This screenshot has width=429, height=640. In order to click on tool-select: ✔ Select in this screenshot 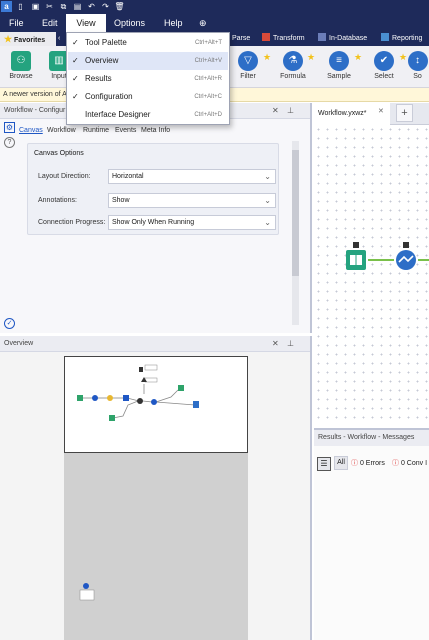, I will do `click(384, 67)`.